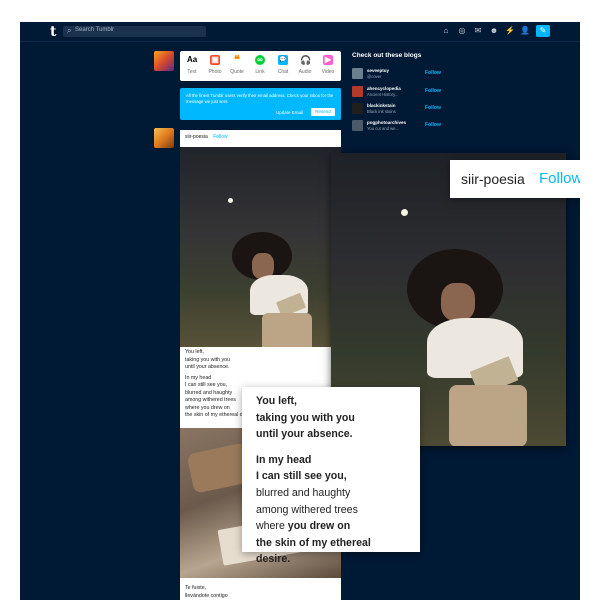 Image resolution: width=600 pixels, height=600 pixels. Describe the element at coordinates (478, 31) in the screenshot. I see `inbox-icon: ✉` at that location.